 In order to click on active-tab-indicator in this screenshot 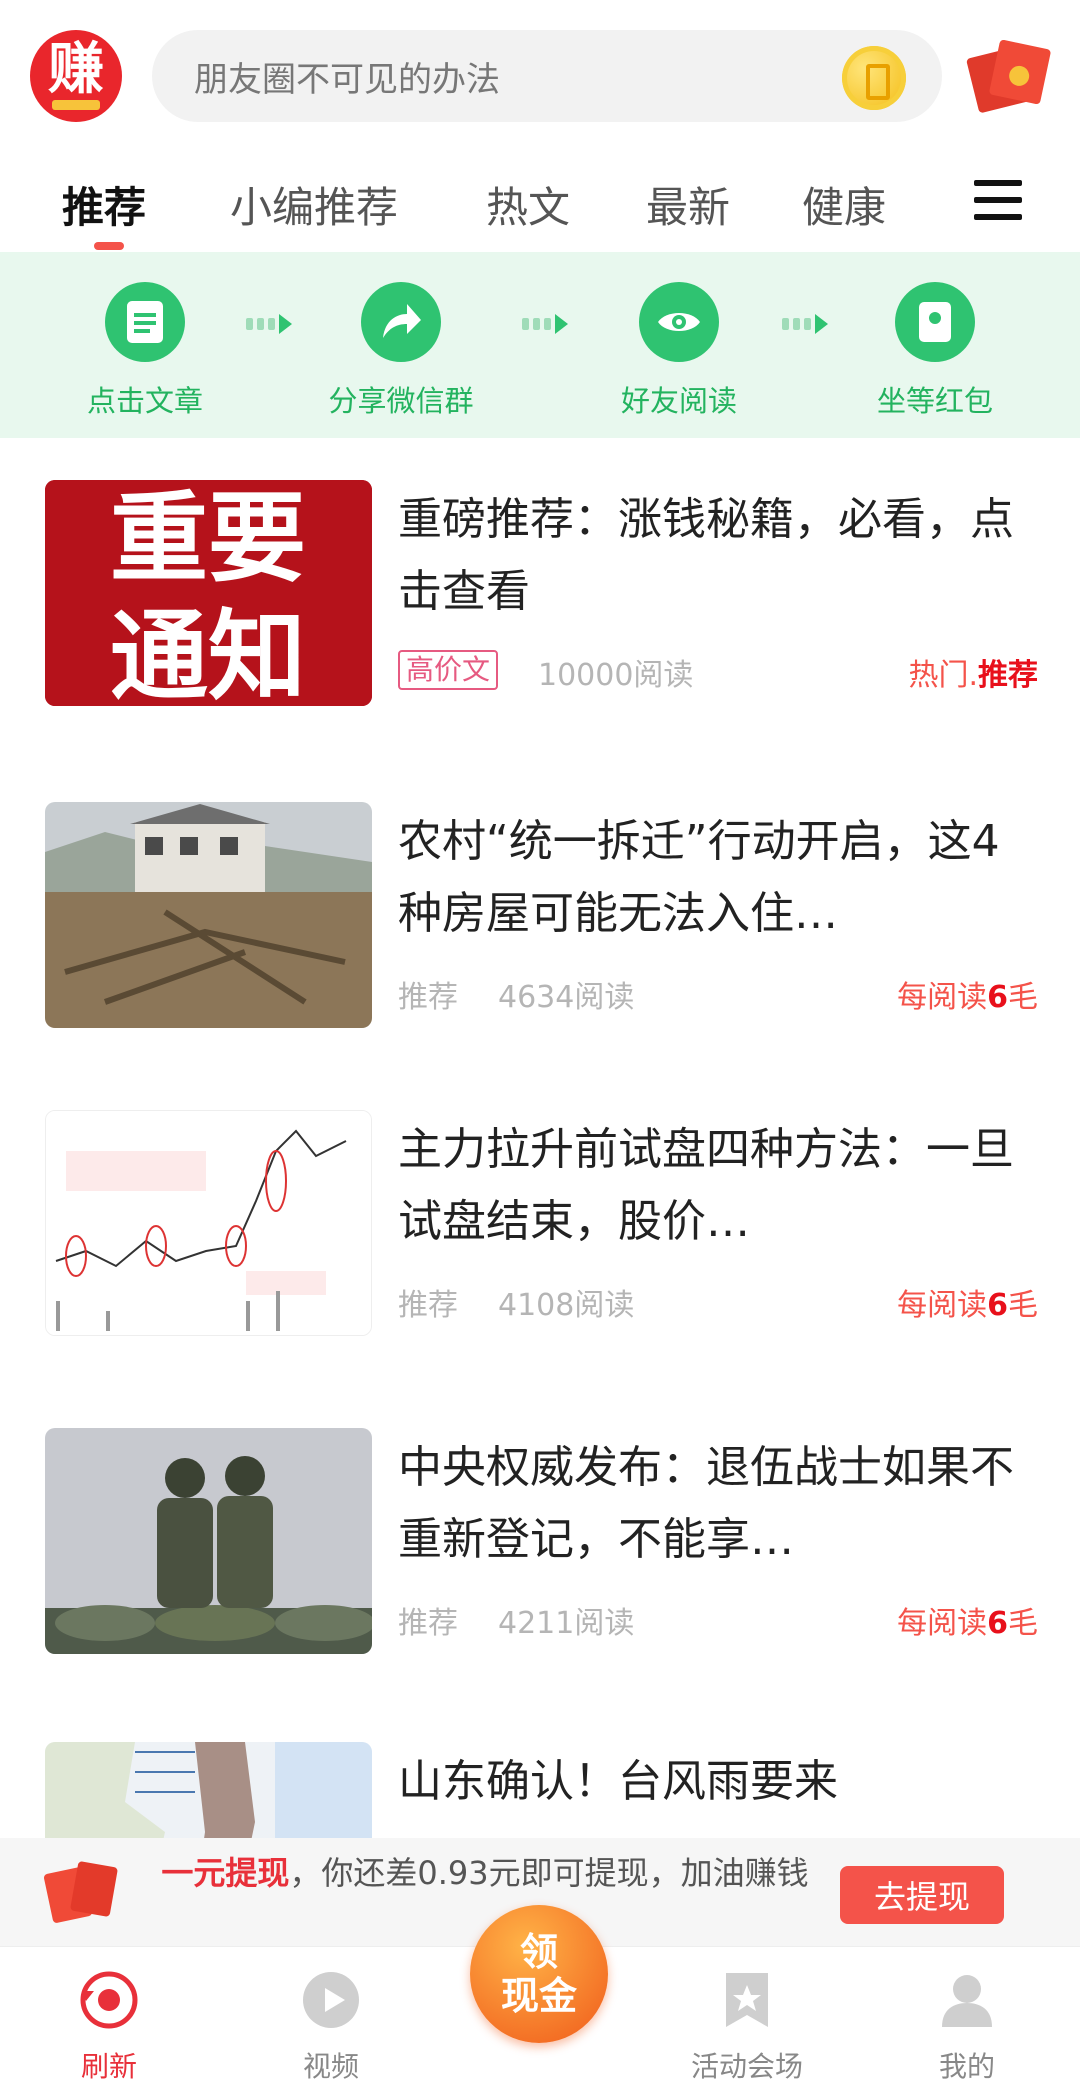, I will do `click(109, 246)`.